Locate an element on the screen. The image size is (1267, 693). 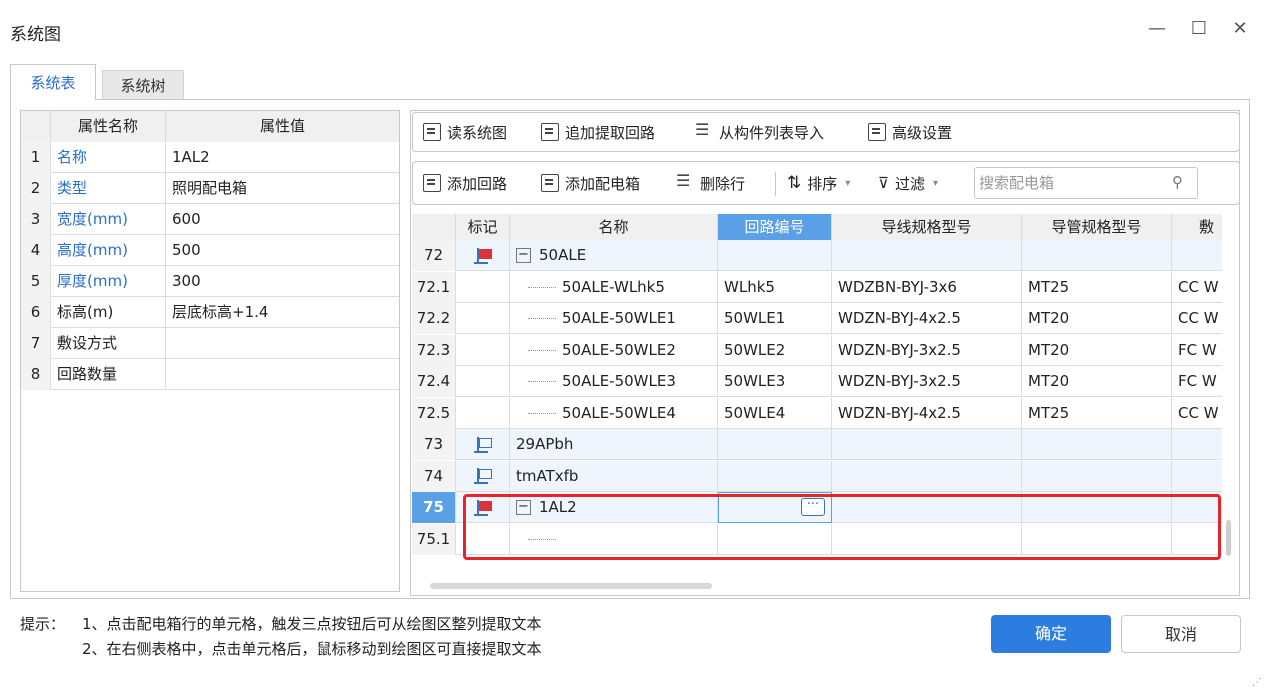
row-number: 74 is located at coordinates (434, 476).